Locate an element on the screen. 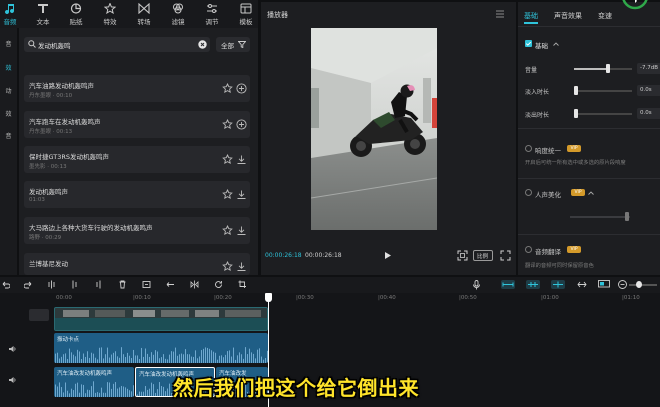 The height and width of the screenshot is (407, 660). audio-clip: 振动卡点 is located at coordinates (161, 348).